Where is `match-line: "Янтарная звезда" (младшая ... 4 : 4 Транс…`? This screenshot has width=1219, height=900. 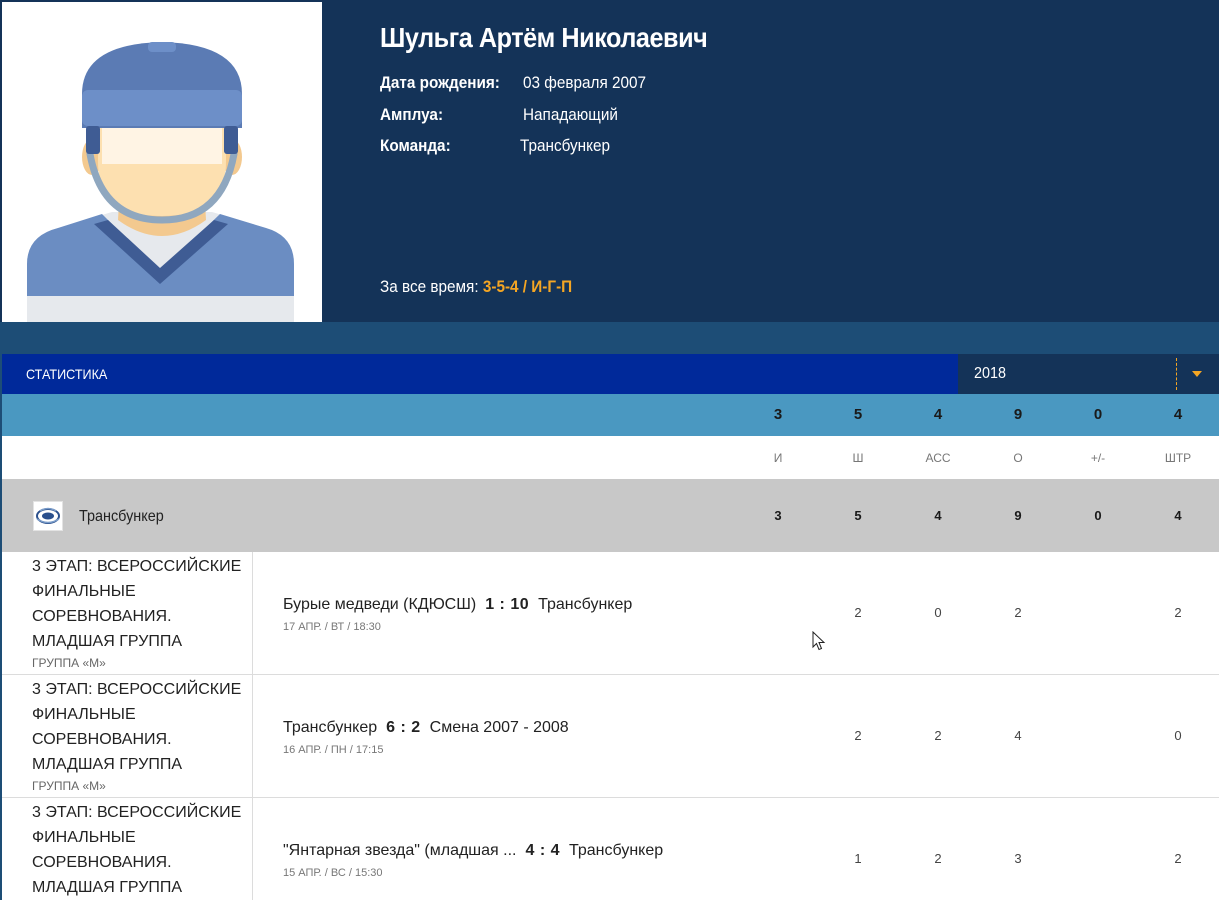
match-line: "Янтарная звезда" (младшая ... 4 : 4 Транс… is located at coordinates (473, 851).